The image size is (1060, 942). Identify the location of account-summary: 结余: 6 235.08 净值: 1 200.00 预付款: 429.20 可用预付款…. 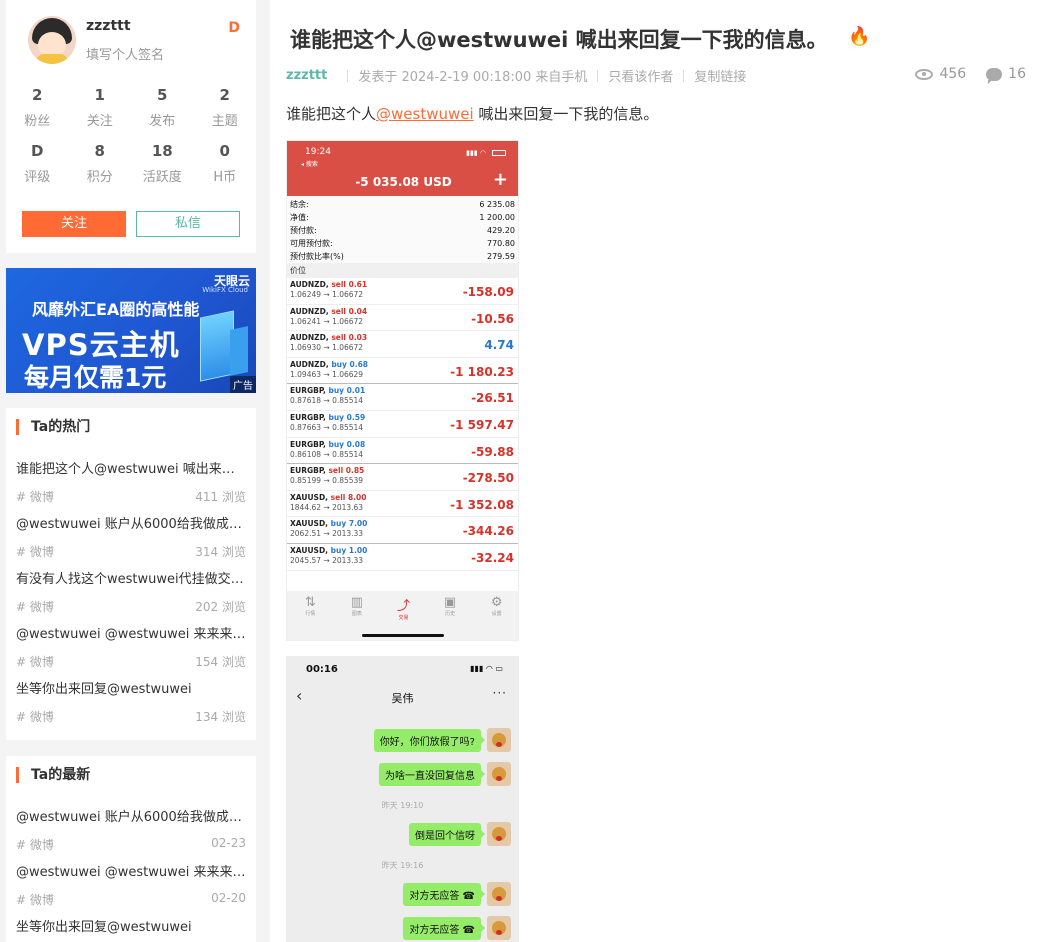
(402, 229).